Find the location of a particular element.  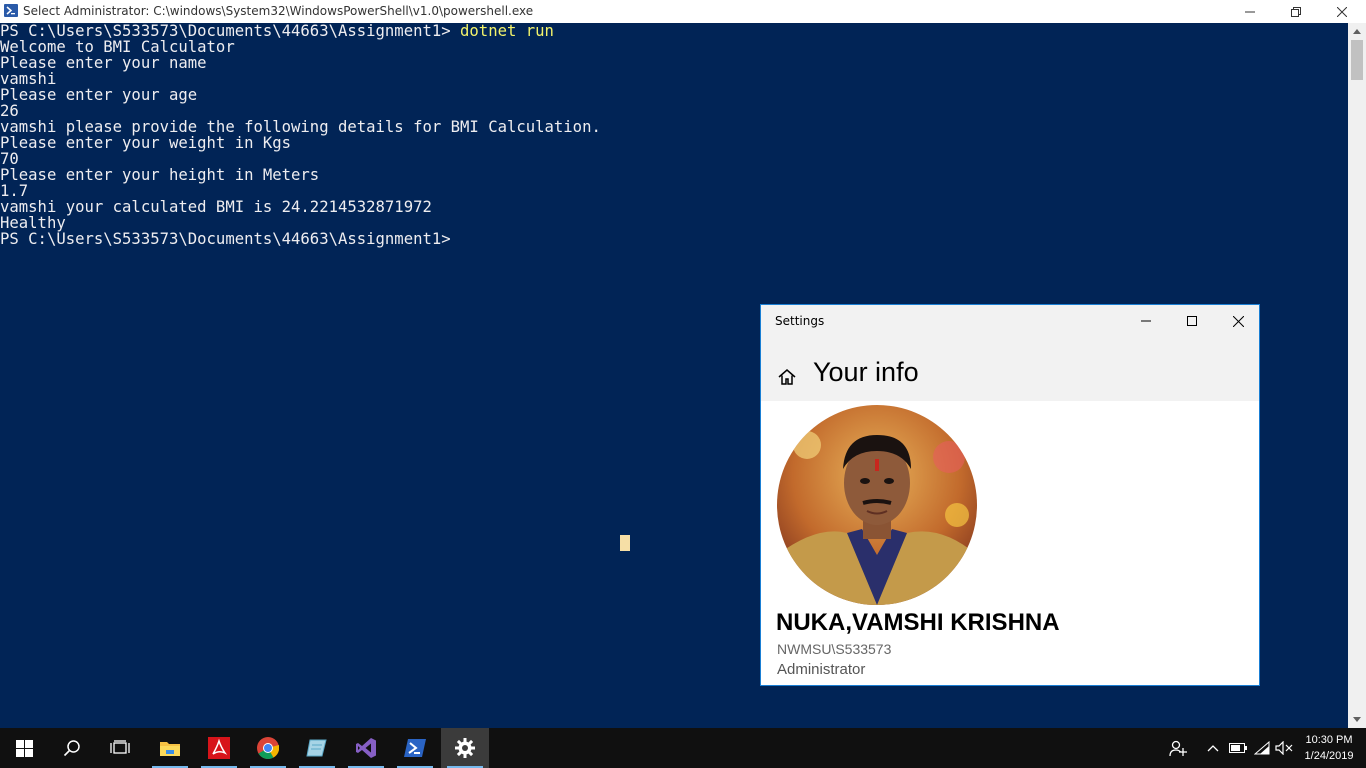

scrollbar-thumb is located at coordinates (1357, 60).